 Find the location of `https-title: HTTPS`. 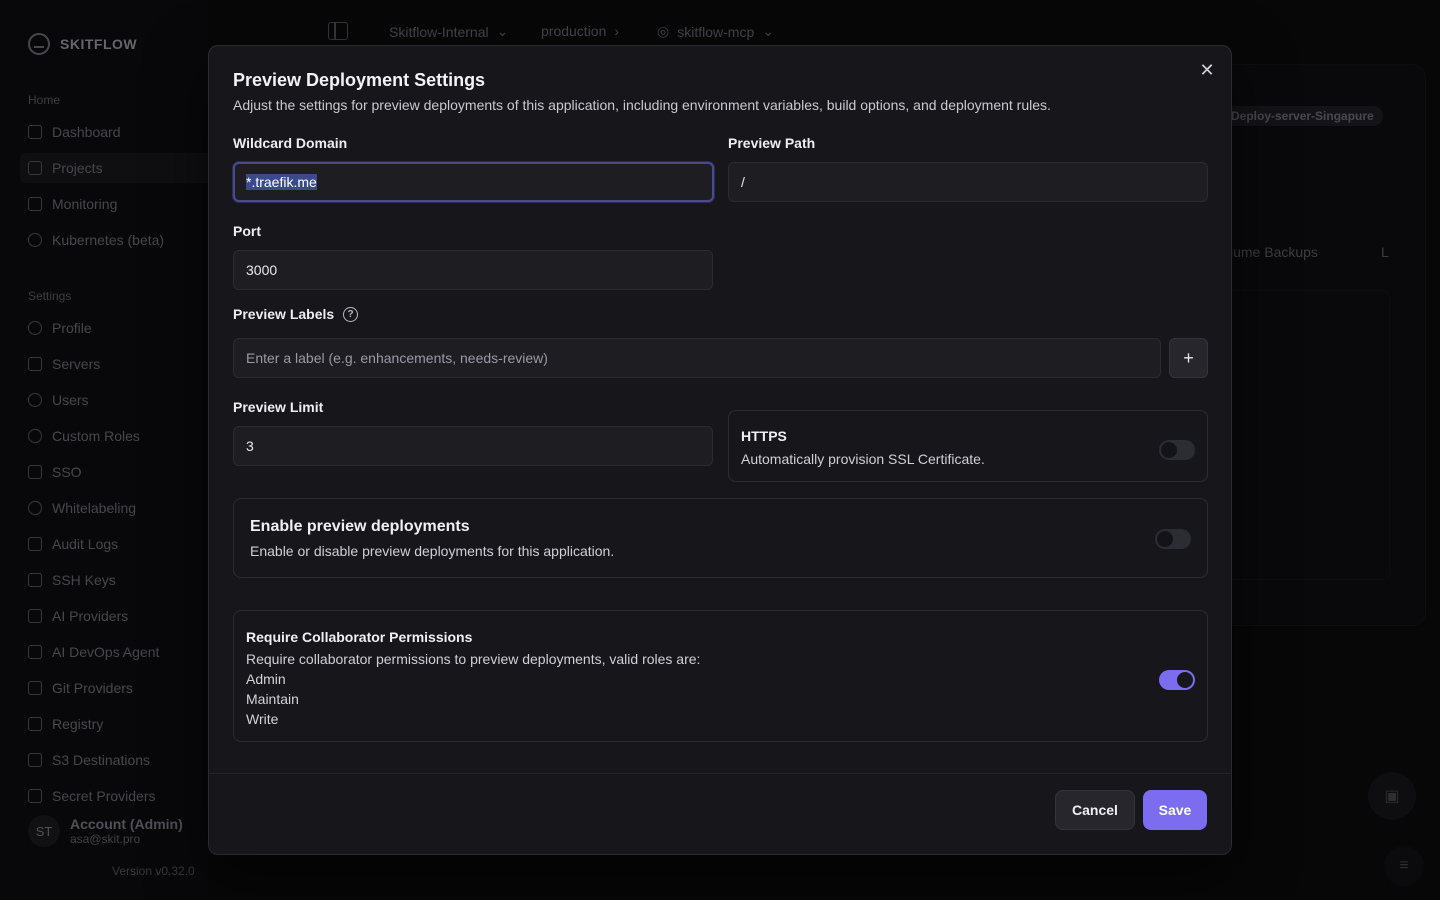

https-title: HTTPS is located at coordinates (764, 436).